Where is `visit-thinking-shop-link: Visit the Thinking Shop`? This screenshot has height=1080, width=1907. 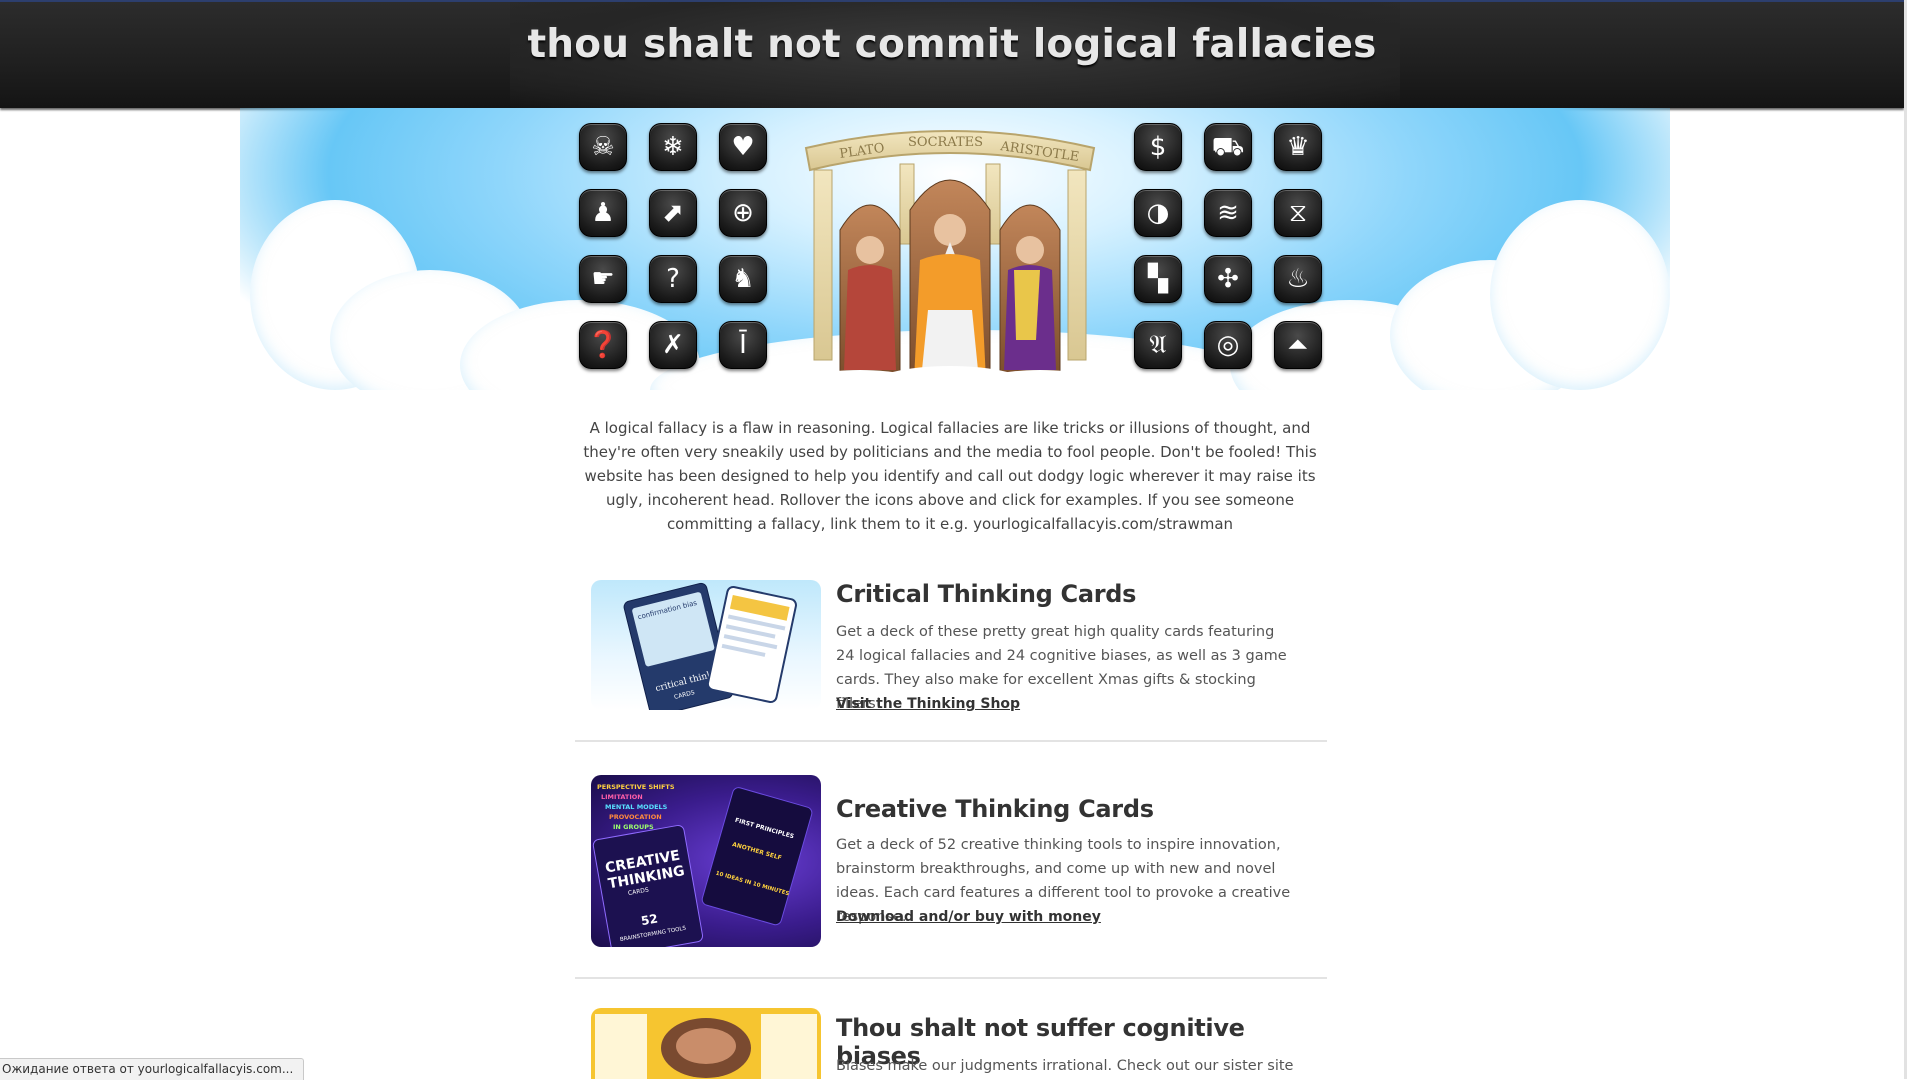
visit-thinking-shop-link: Visit the Thinking Shop is located at coordinates (928, 704).